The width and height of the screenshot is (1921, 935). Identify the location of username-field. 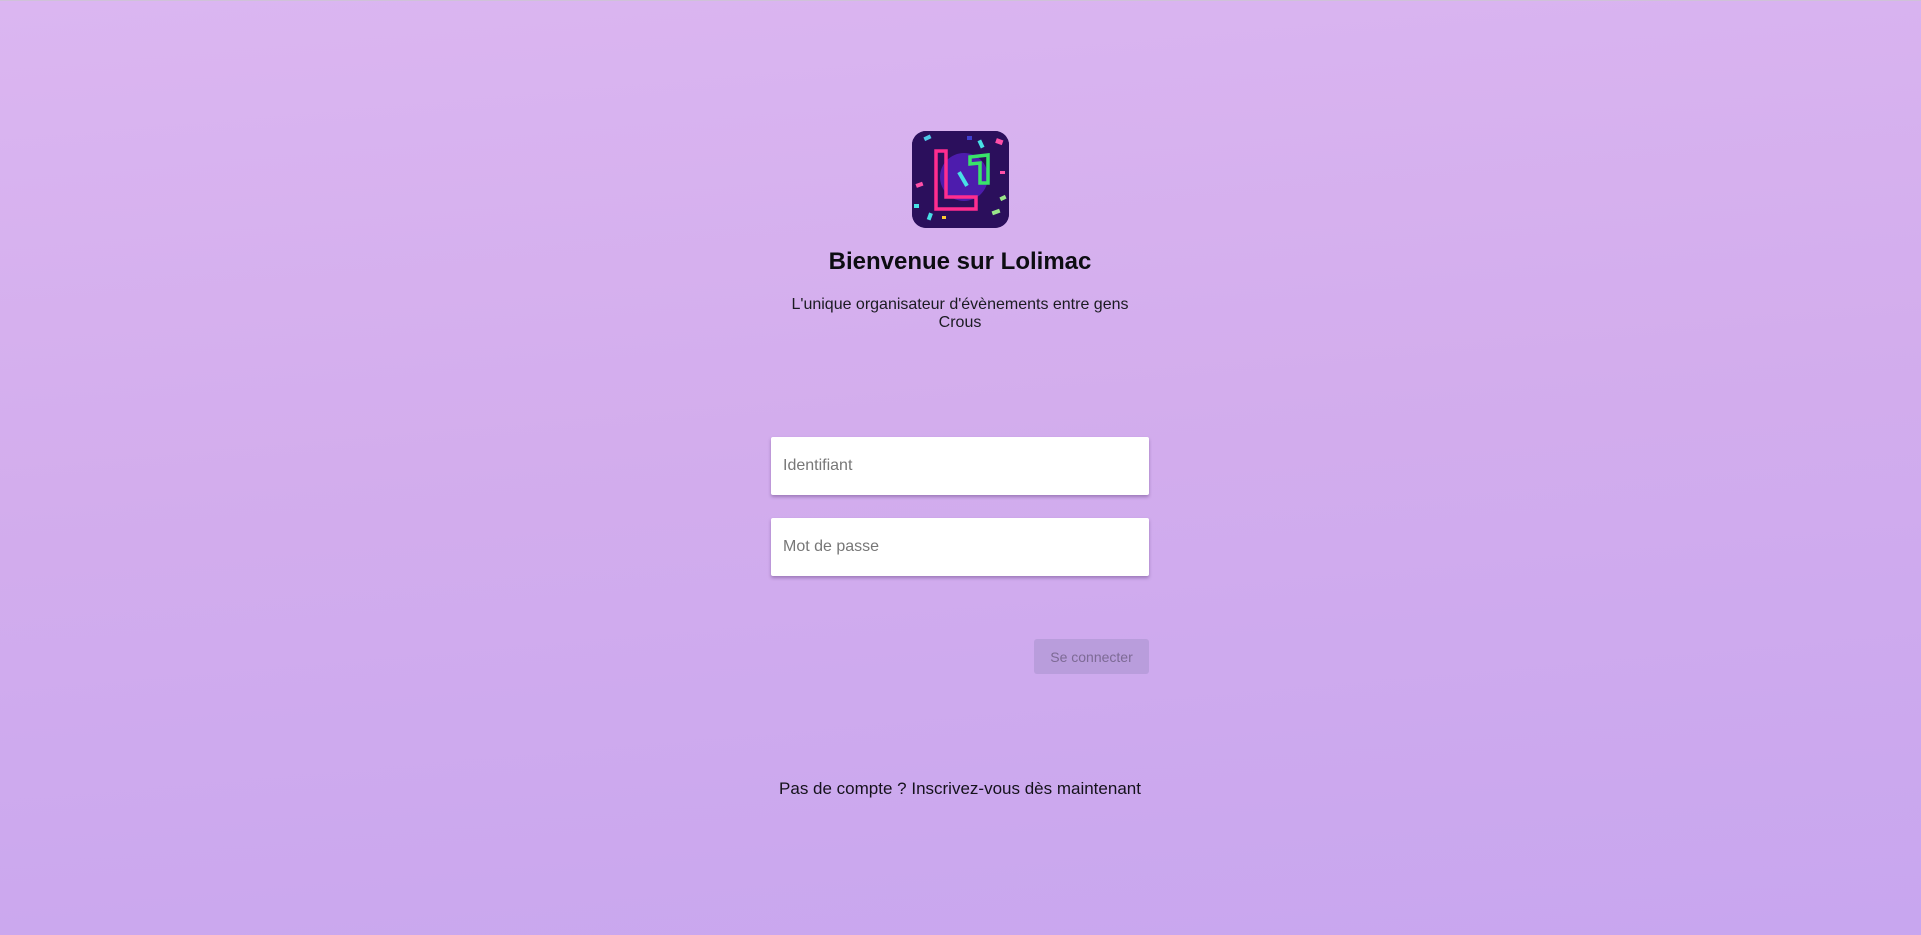
(960, 466).